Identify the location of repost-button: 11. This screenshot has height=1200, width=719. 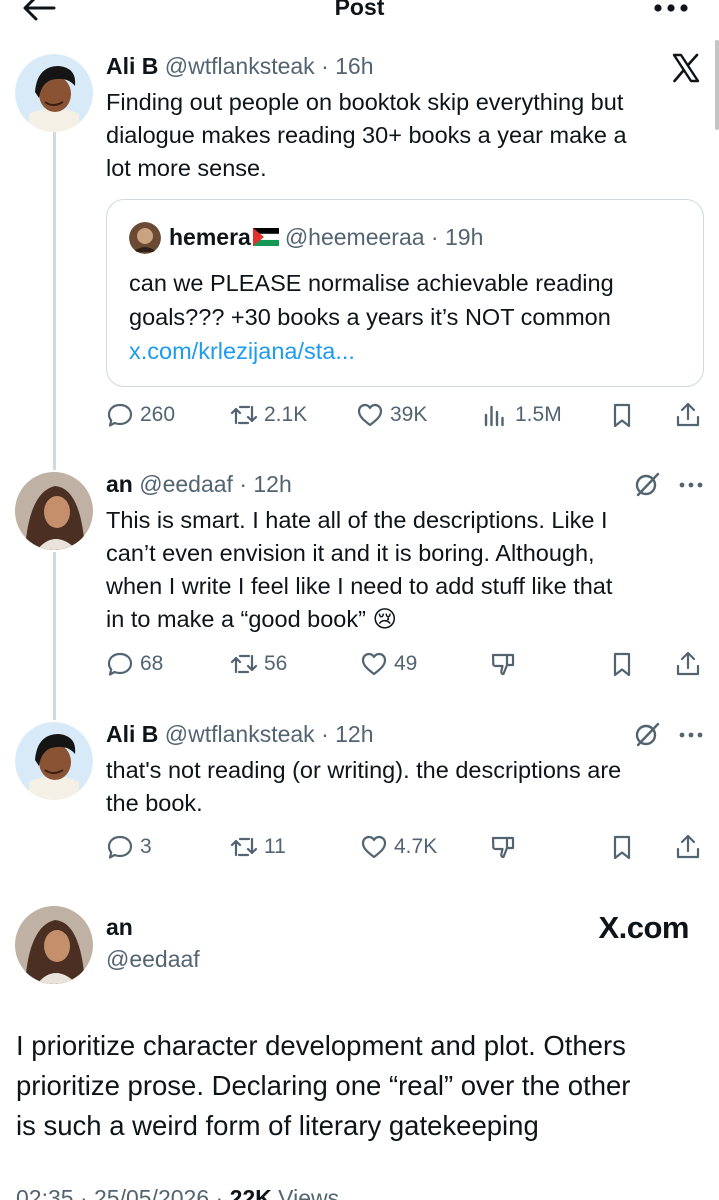
(258, 847).